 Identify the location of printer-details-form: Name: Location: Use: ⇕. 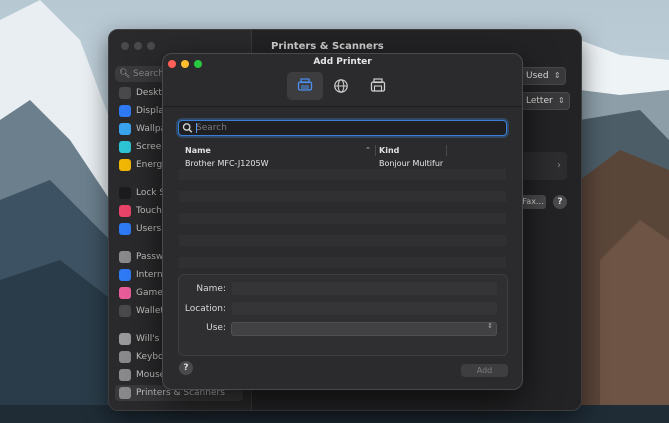
(343, 315).